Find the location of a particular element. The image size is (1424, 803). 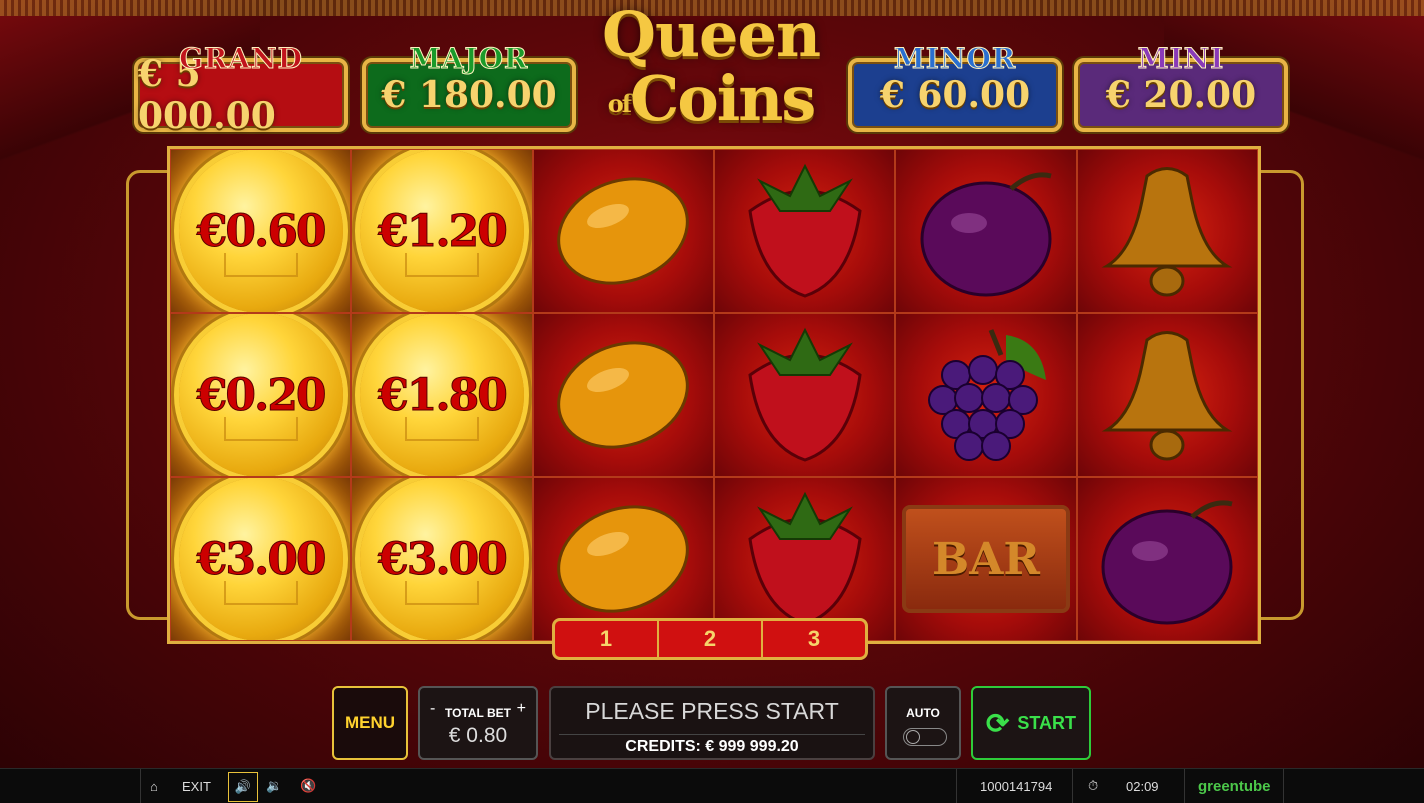

jackpot-minor: € 60.00 MINOR is located at coordinates (955, 87).